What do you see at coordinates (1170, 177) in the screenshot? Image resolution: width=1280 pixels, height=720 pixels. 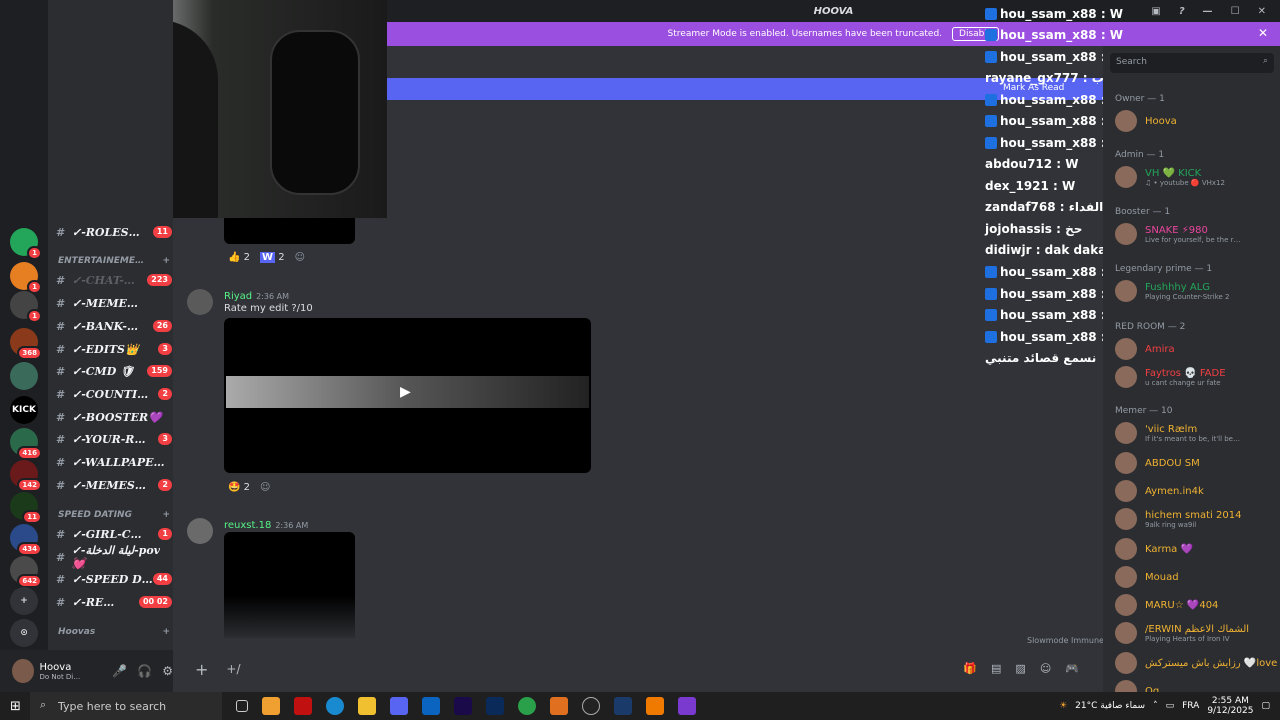 I see `member-item: VH 💚 KICK ♫ • youtube 🔴 VHx12` at bounding box center [1170, 177].